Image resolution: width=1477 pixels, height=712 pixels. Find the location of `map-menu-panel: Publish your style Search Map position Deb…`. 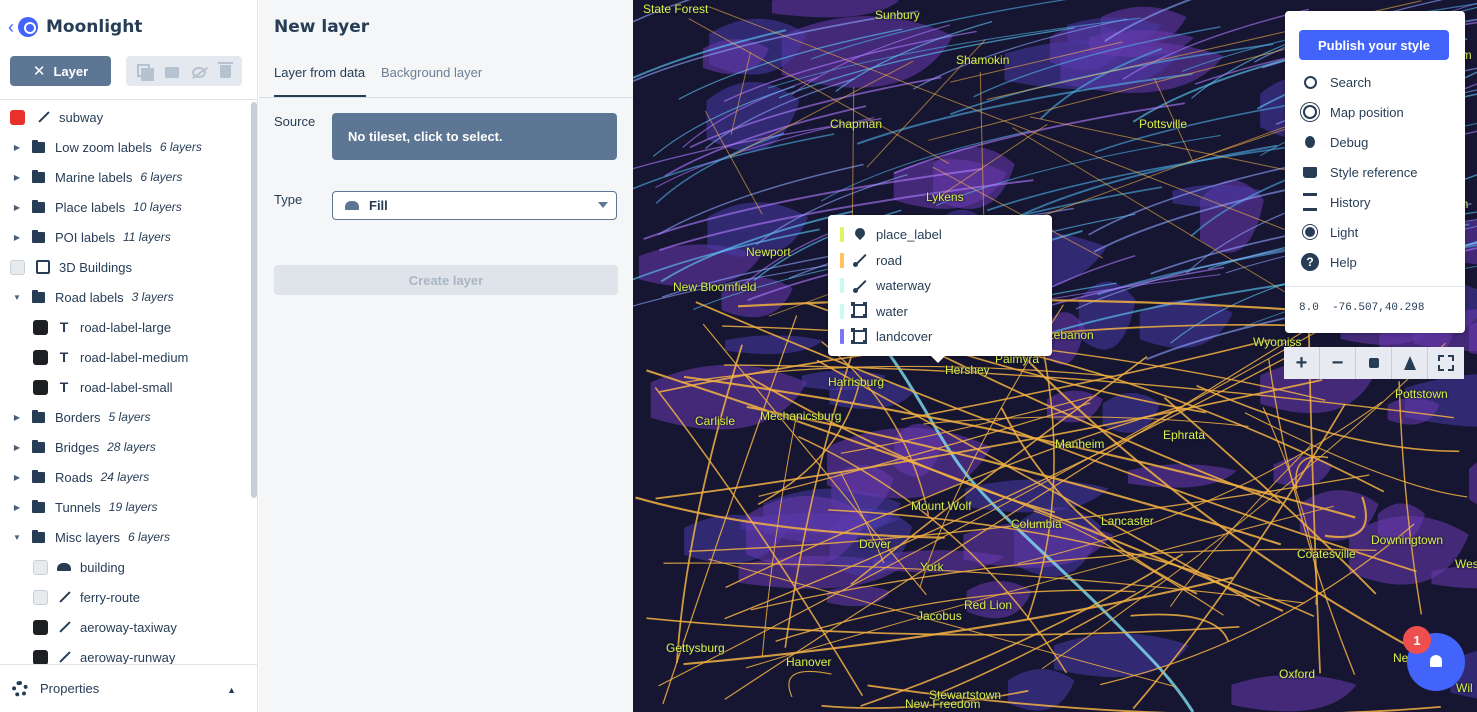

map-menu-panel: Publish your style Search Map position Deb… is located at coordinates (1375, 172).